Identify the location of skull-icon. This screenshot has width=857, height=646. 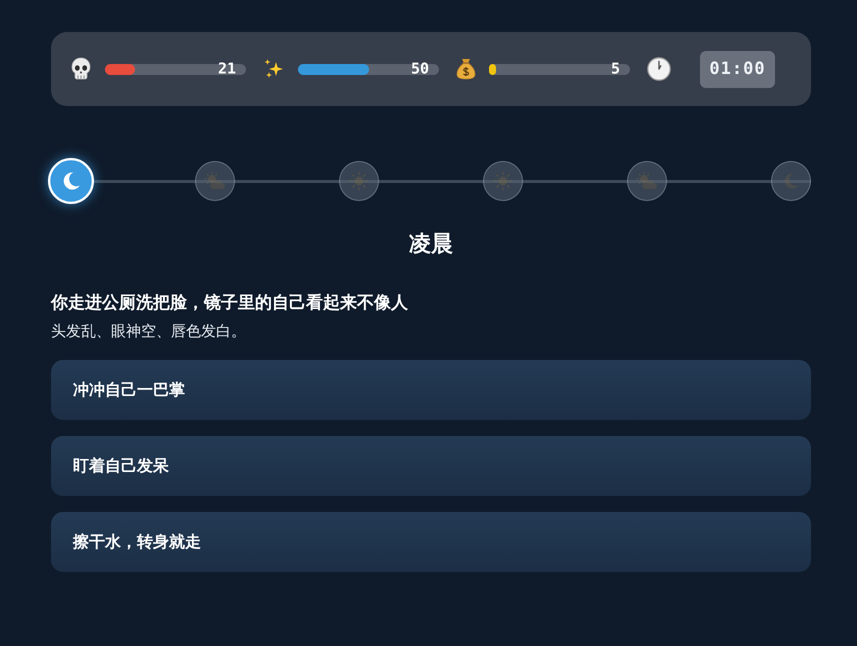
(81, 69).